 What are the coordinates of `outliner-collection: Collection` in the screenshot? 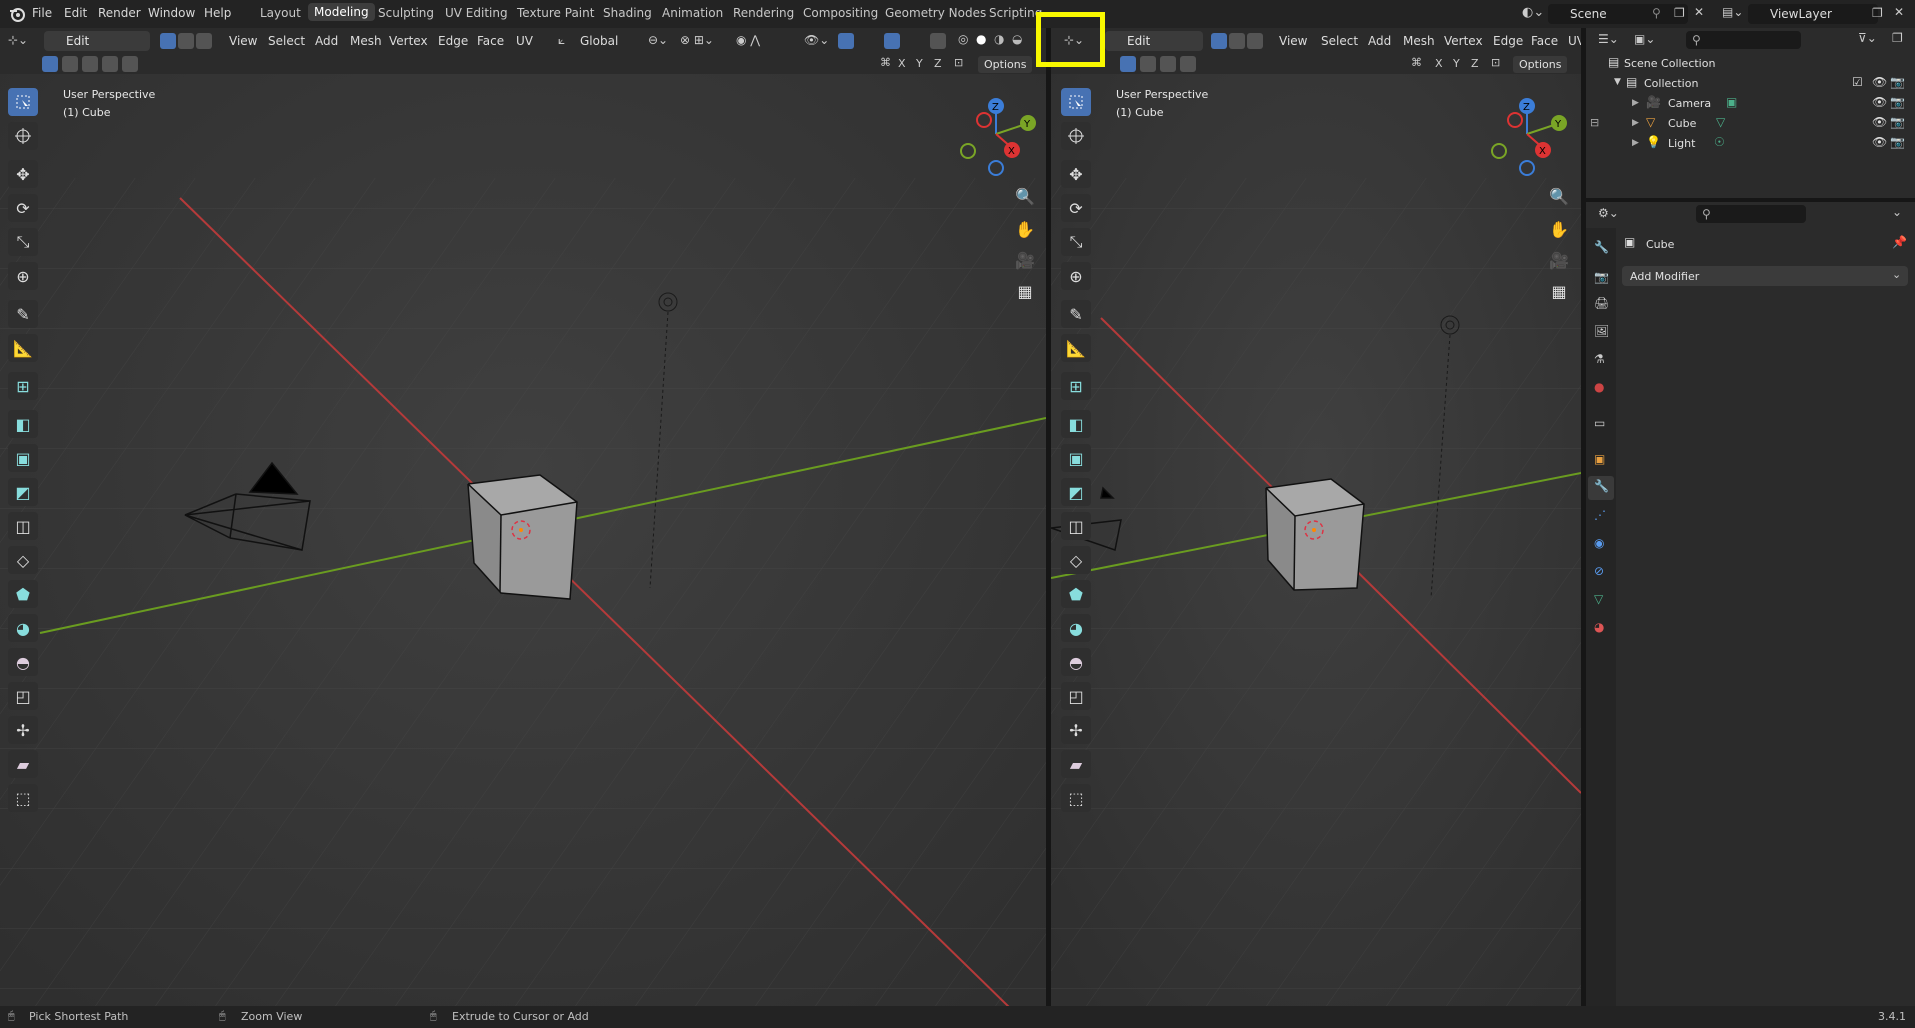 It's located at (1671, 83).